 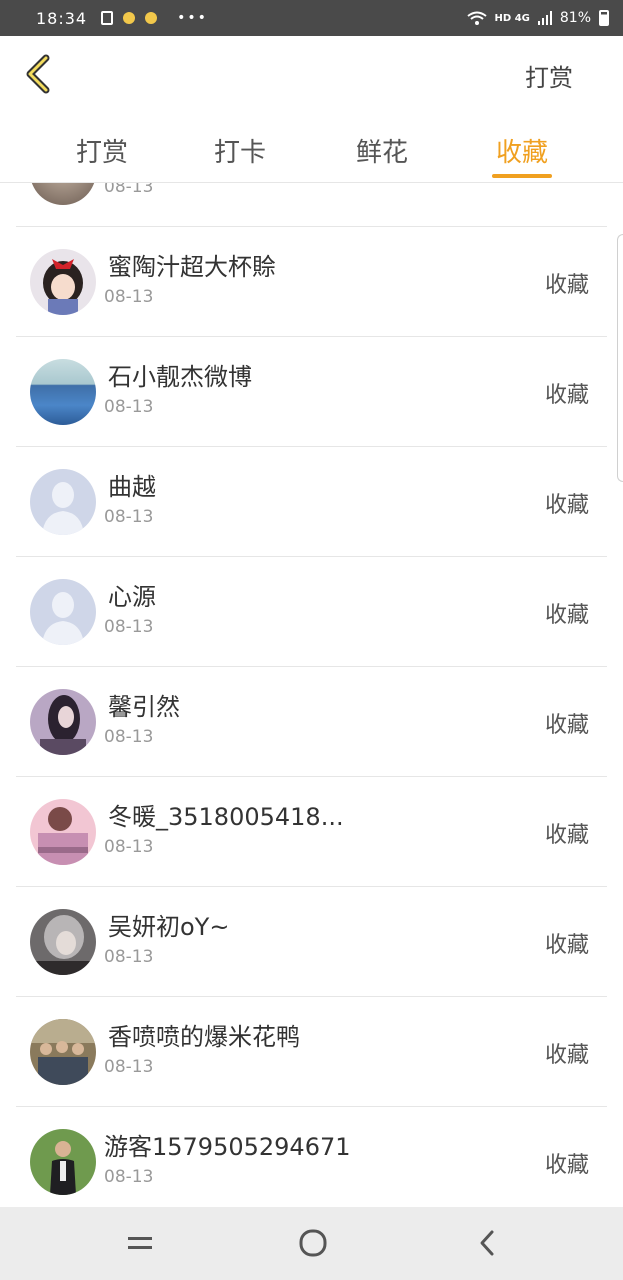 What do you see at coordinates (488, 1243) in the screenshot?
I see `back-icon` at bounding box center [488, 1243].